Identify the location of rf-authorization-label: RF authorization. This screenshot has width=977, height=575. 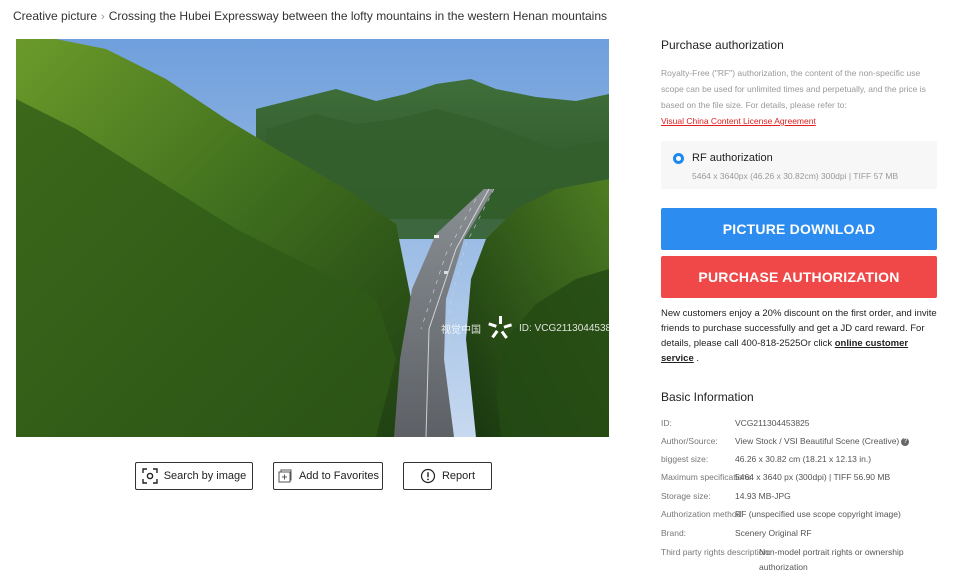
(732, 158).